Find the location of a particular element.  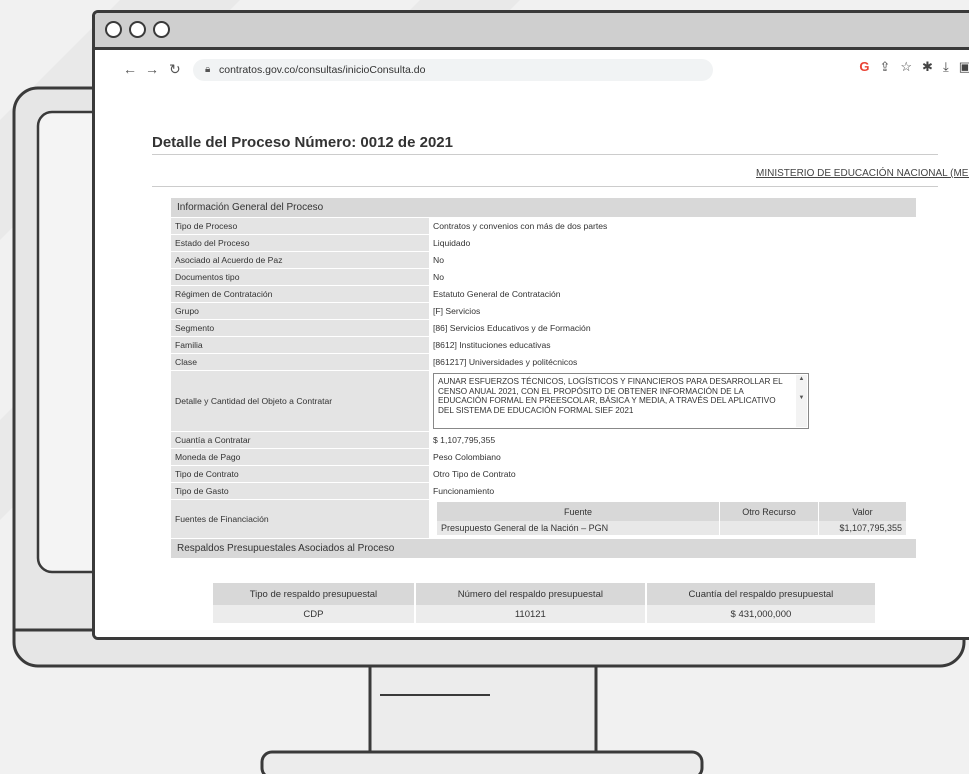

window-minimize-icon is located at coordinates (137, 29).